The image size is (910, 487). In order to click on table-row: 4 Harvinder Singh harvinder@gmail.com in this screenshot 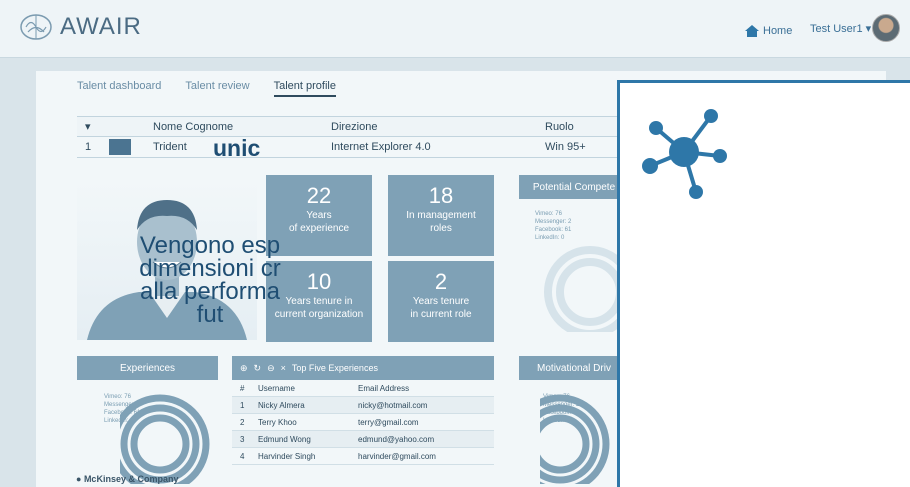, I will do `click(363, 456)`.